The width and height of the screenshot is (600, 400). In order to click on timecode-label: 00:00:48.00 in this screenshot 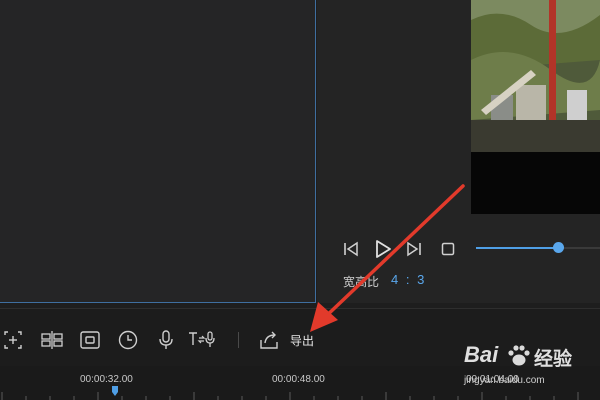, I will do `click(298, 379)`.